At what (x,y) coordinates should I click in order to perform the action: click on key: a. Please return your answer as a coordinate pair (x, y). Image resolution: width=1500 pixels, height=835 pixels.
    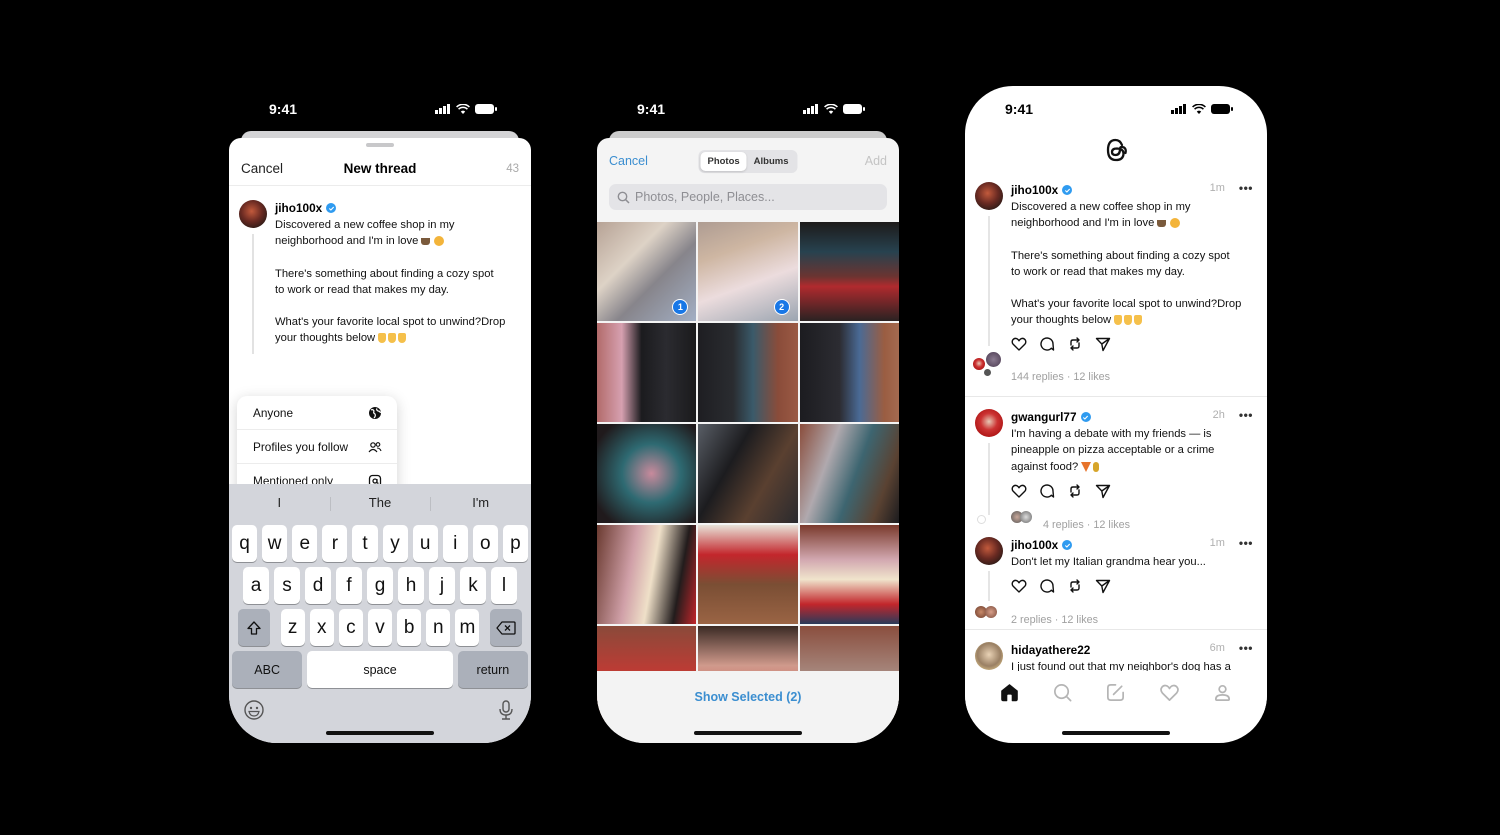
    Looking at the image, I should click on (256, 585).